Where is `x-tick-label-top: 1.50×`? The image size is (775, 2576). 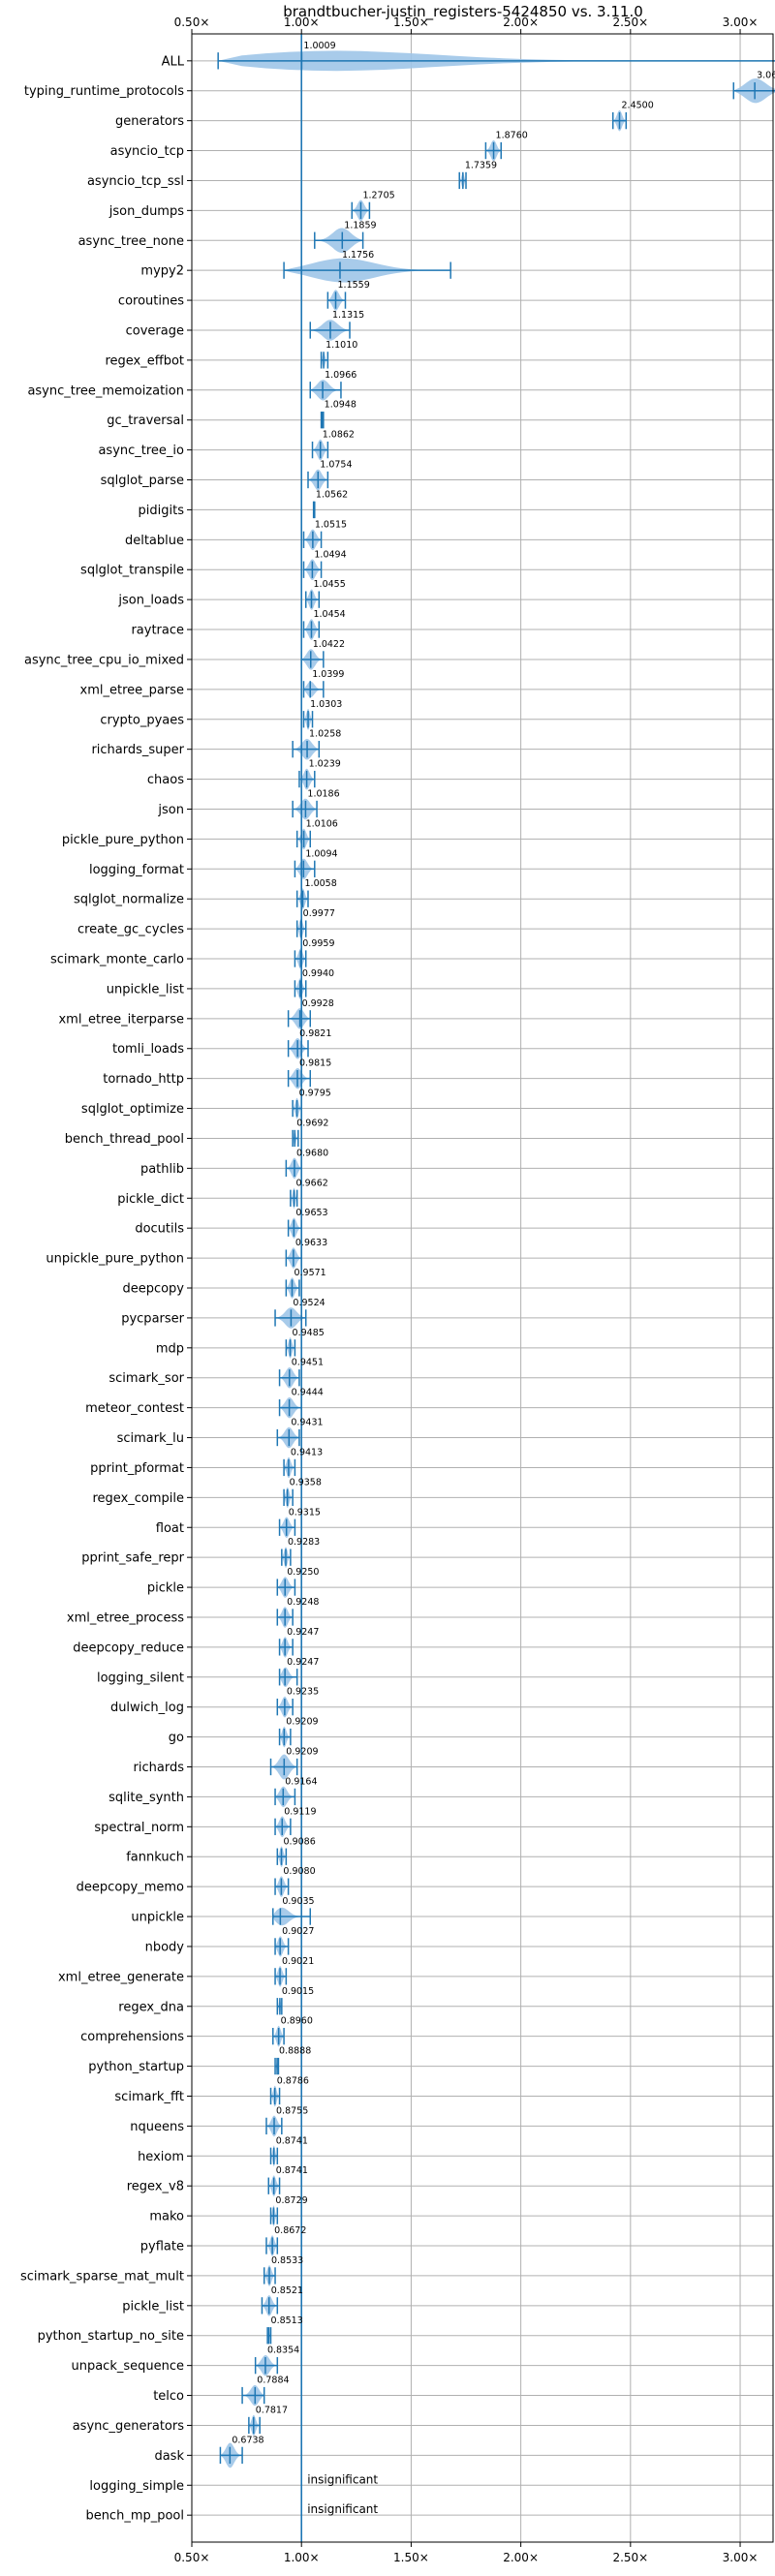 x-tick-label-top: 1.50× is located at coordinates (411, 22).